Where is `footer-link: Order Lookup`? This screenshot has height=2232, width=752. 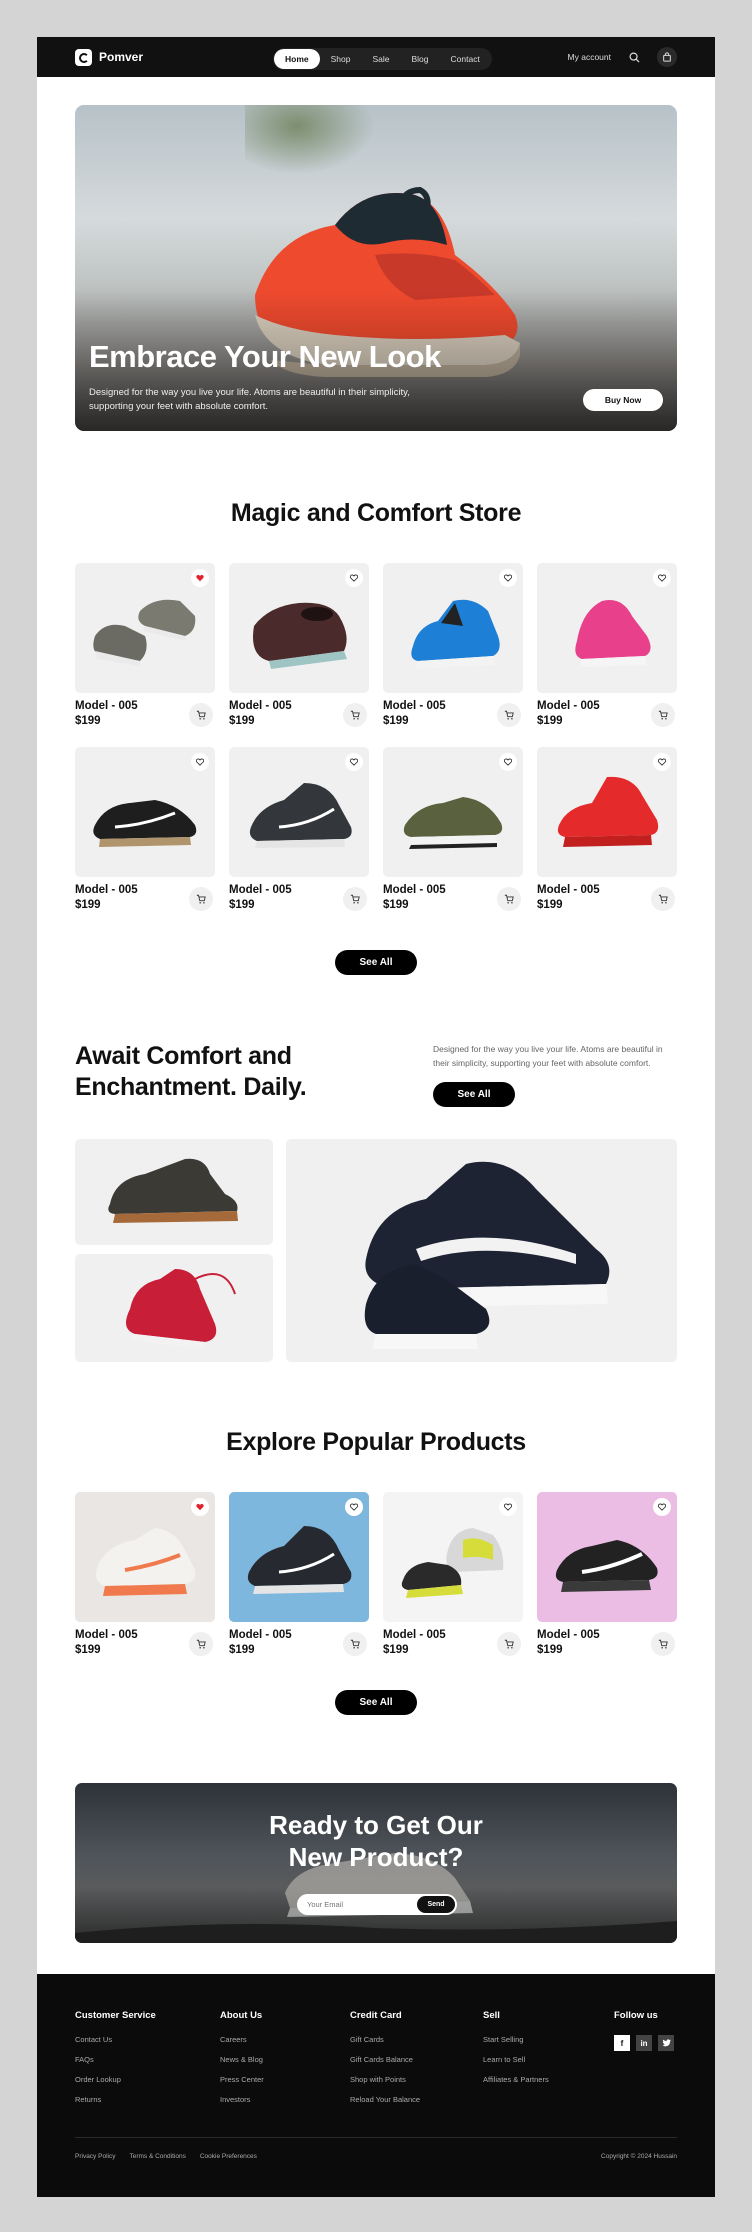 footer-link: Order Lookup is located at coordinates (115, 2079).